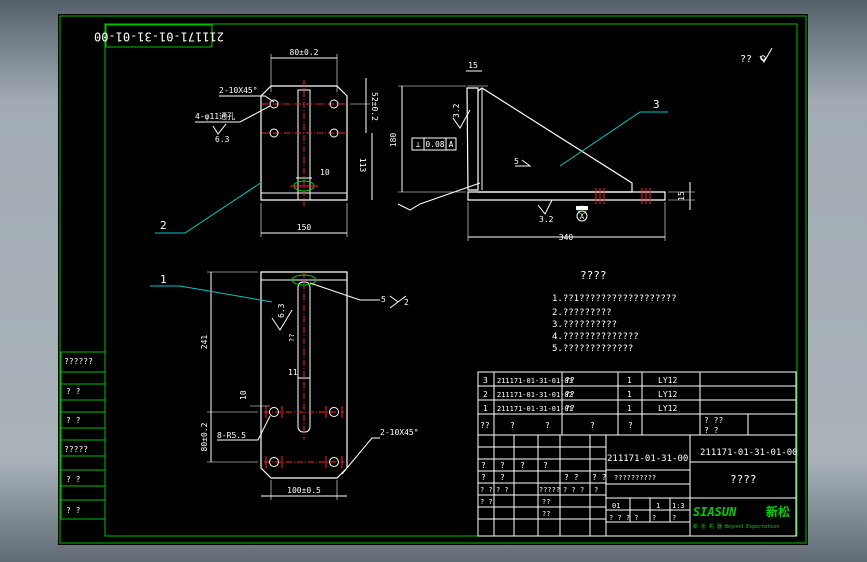 This screenshot has width=867, height=562. What do you see at coordinates (647, 459) in the screenshot?
I see `svg-text: 211171-01-31-00` at bounding box center [647, 459].